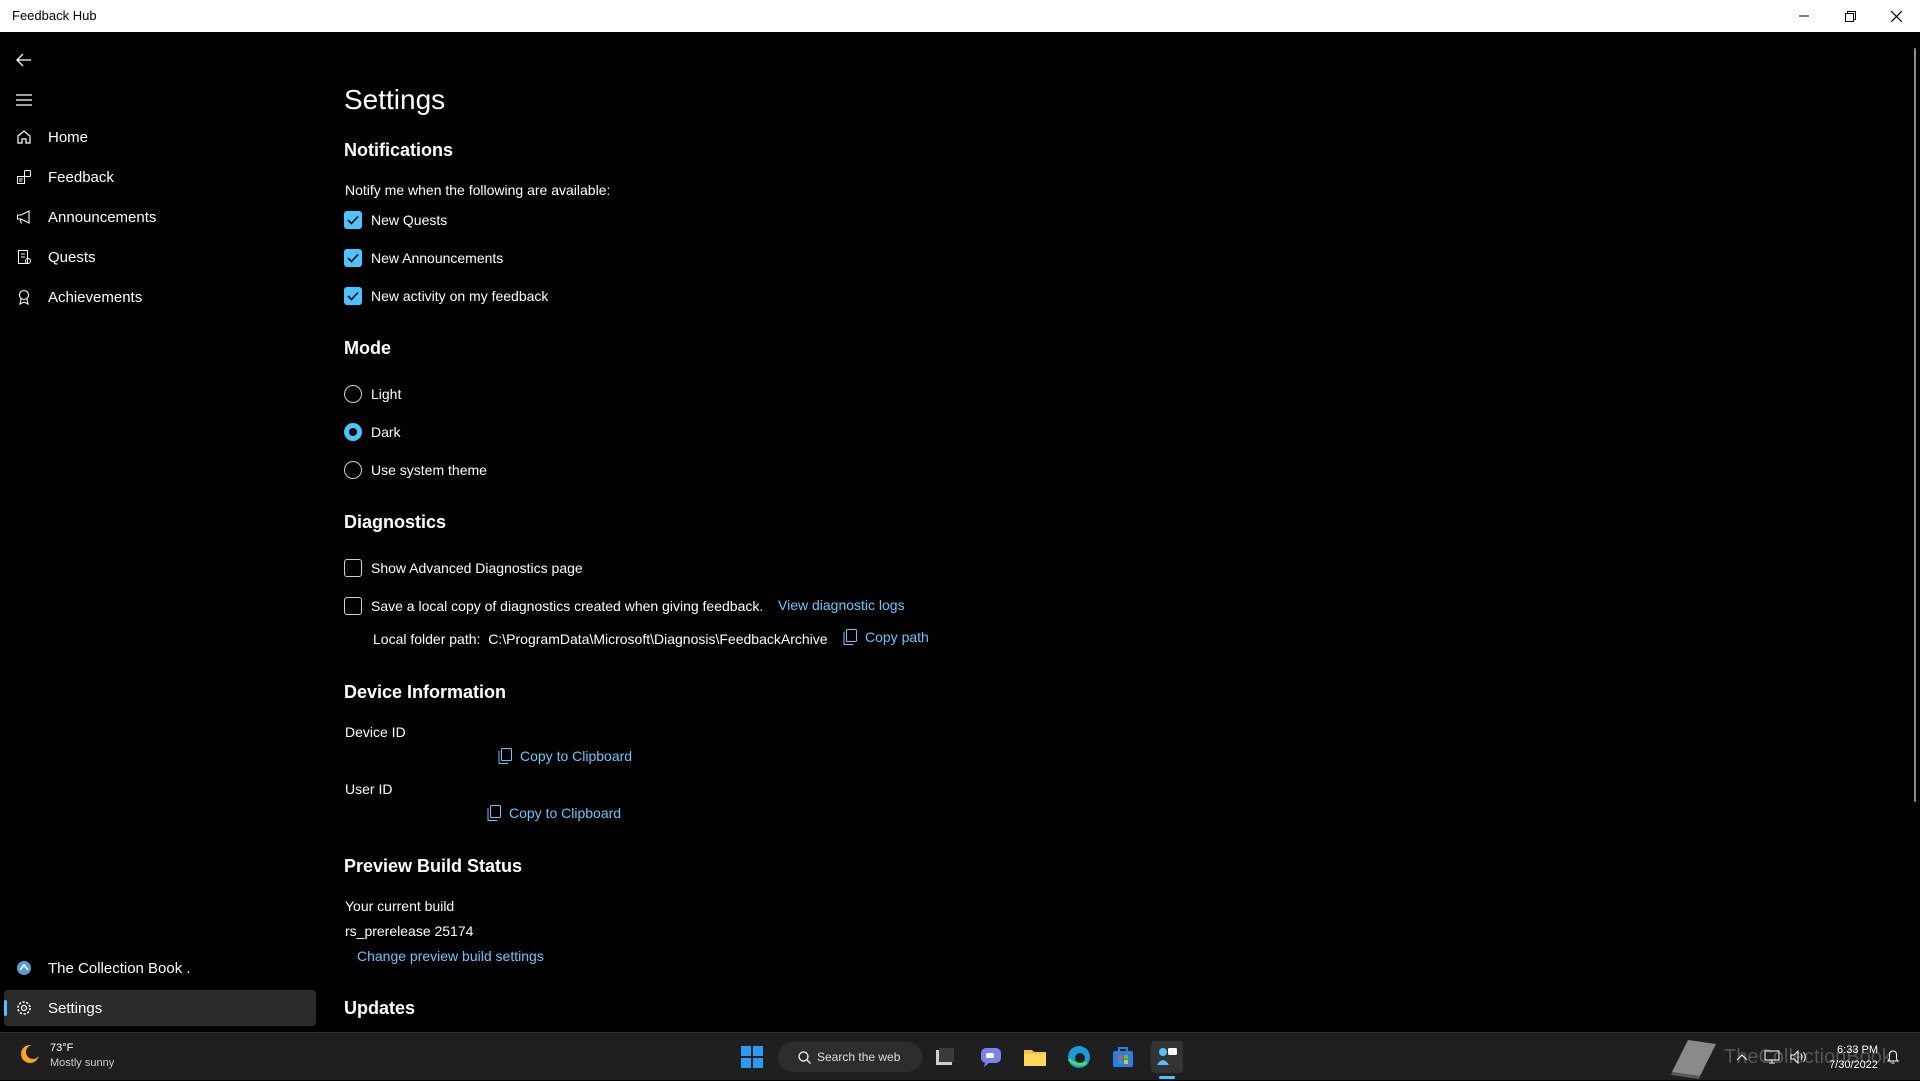 Image resolution: width=1920 pixels, height=1081 pixels. Describe the element at coordinates (24, 177) in the screenshot. I see `feedback-icon` at that location.